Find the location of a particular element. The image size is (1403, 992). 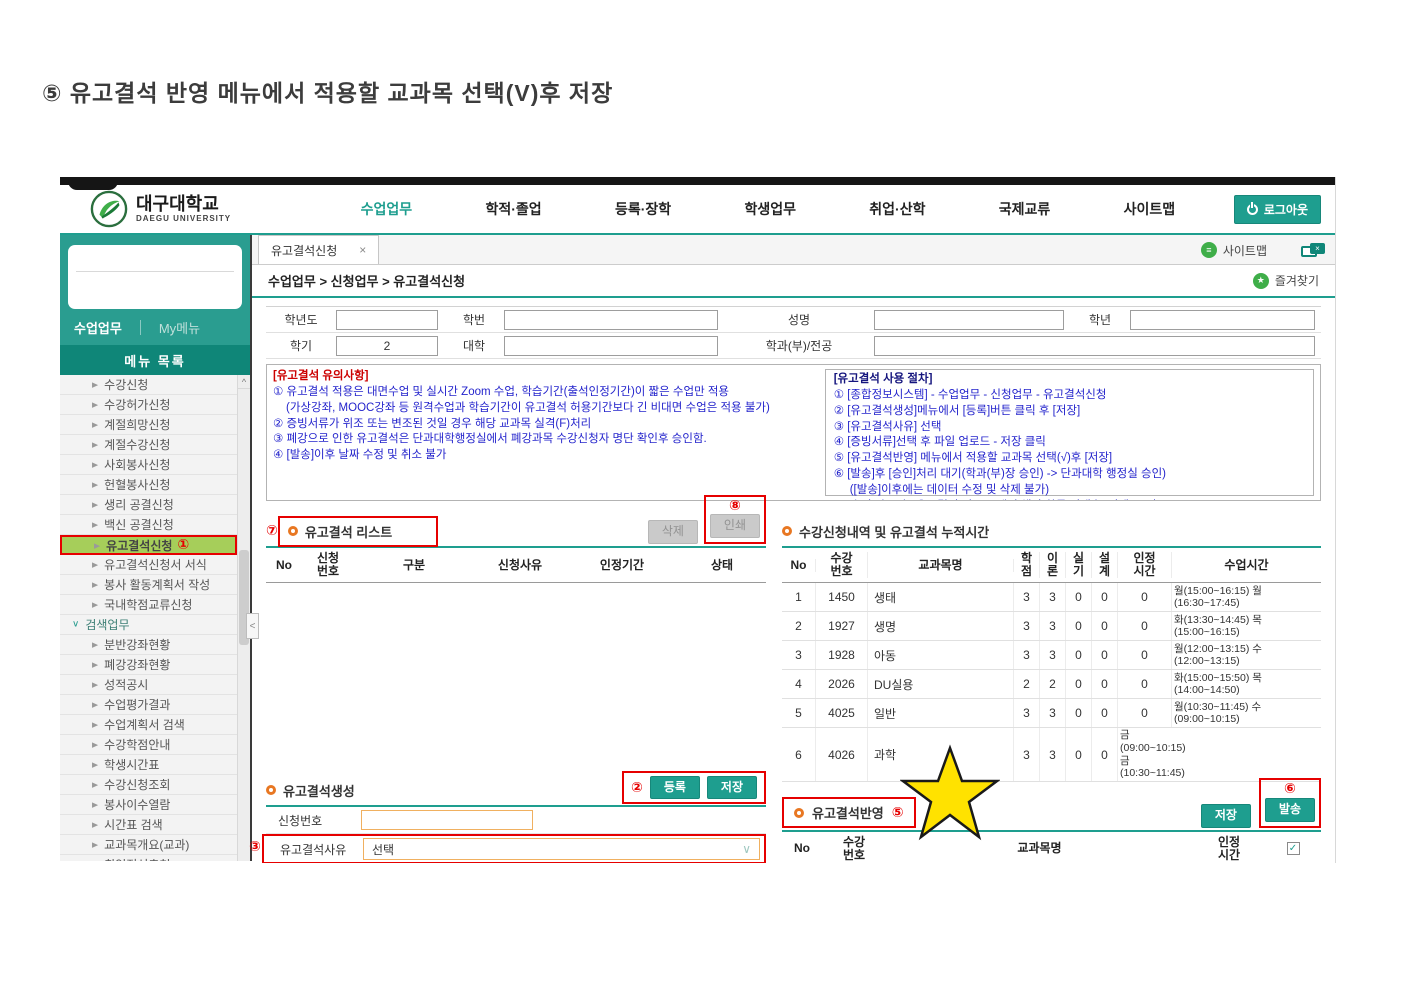

sidebar-item-label: 취업적성추천 is located at coordinates (137, 858).